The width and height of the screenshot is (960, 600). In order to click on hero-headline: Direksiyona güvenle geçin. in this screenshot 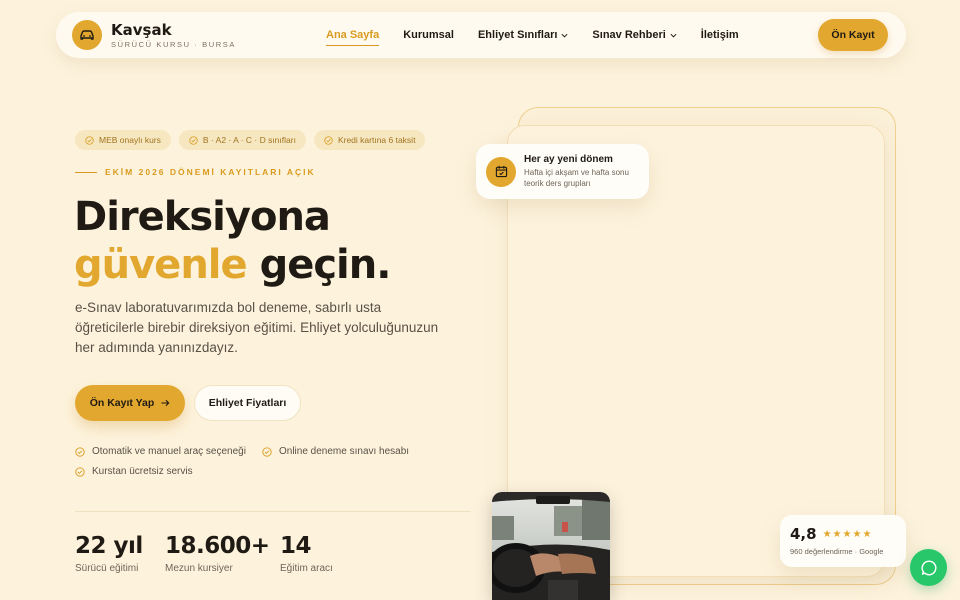, I will do `click(233, 241)`.